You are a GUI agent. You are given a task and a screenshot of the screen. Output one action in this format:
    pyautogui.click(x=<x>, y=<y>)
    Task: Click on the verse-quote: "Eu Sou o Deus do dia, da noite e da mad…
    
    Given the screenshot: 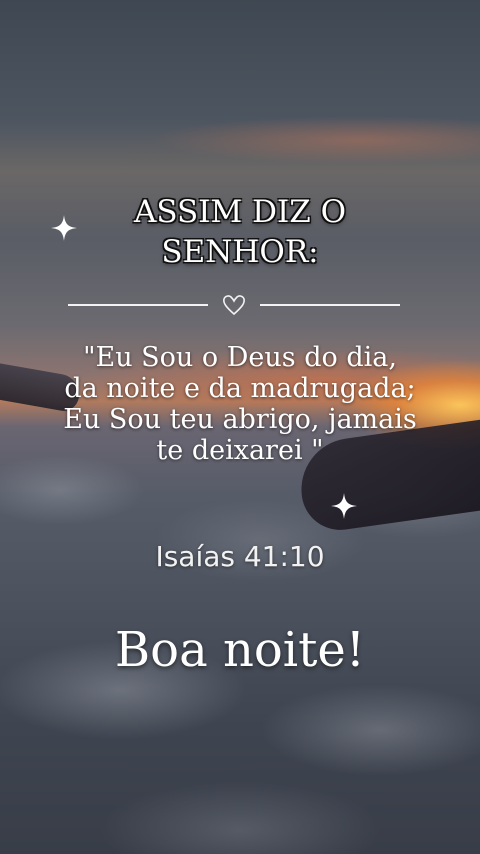 What is the action you would take?
    pyautogui.click(x=240, y=404)
    